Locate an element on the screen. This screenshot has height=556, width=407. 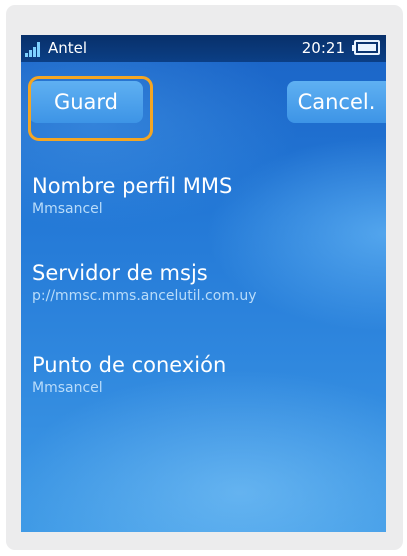
field-label: Nombre perfil MMS is located at coordinates (132, 186).